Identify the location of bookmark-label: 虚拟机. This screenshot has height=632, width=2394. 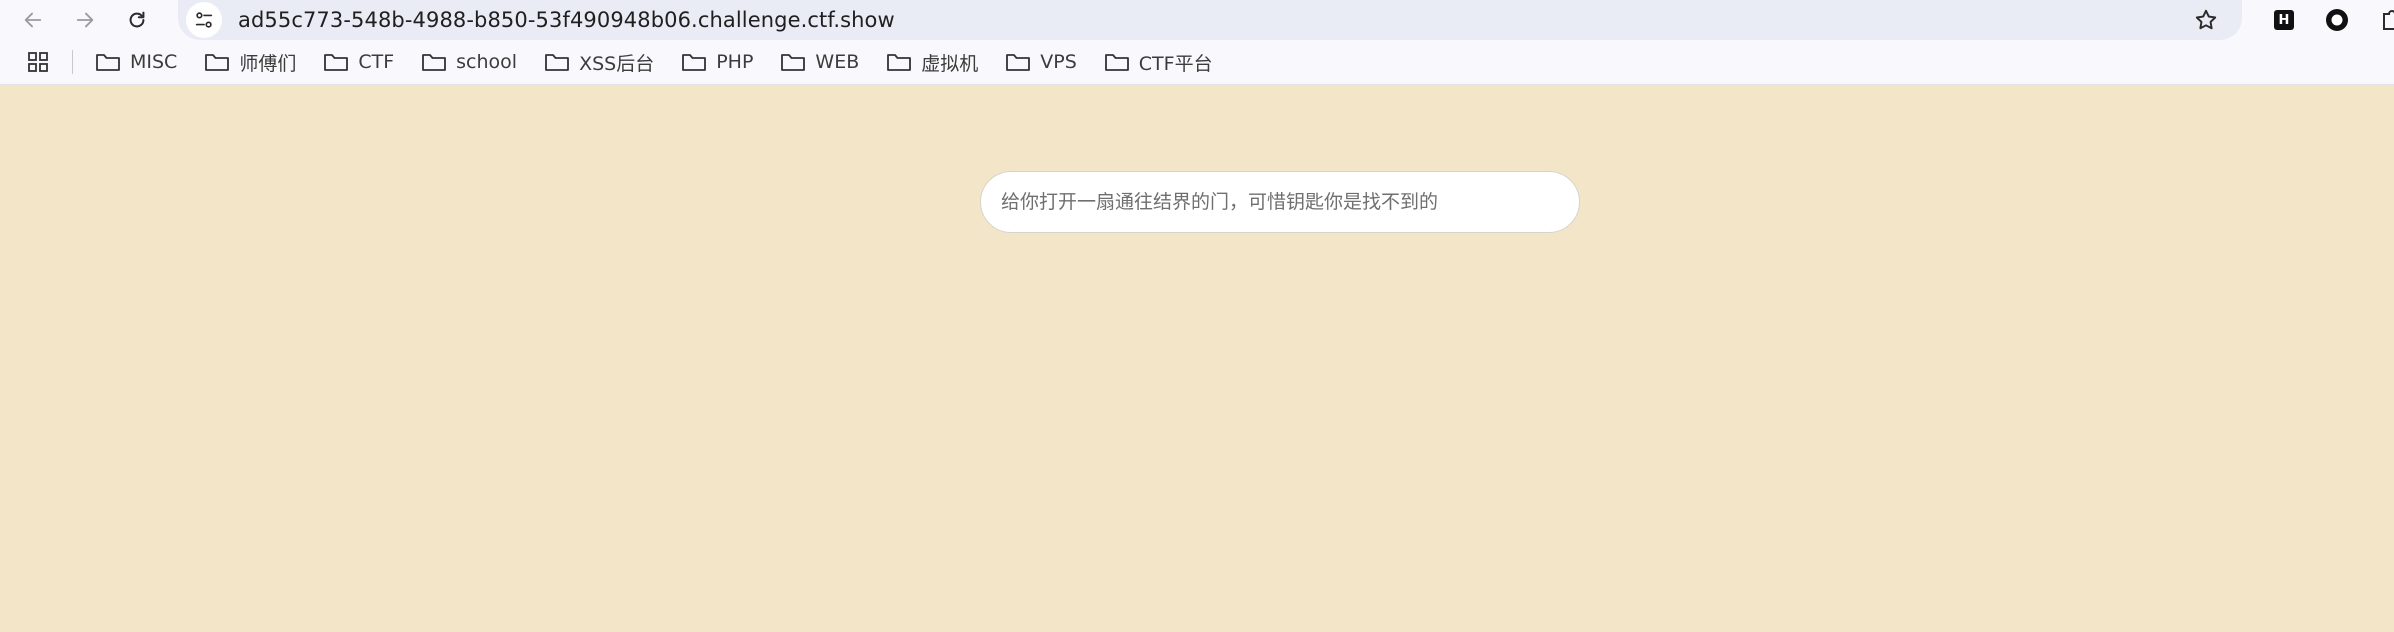
(950, 63).